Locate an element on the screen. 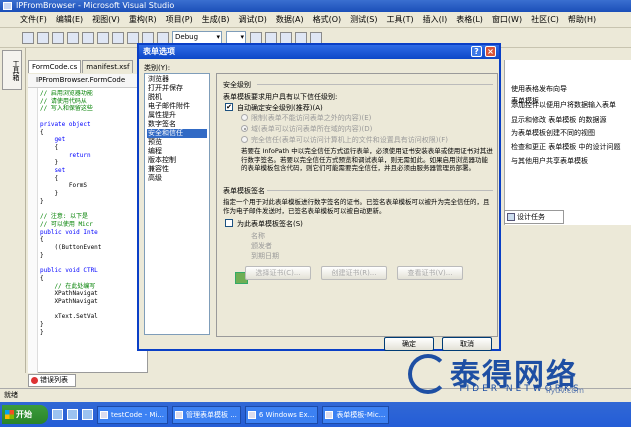  find-icon is located at coordinates (256, 37).